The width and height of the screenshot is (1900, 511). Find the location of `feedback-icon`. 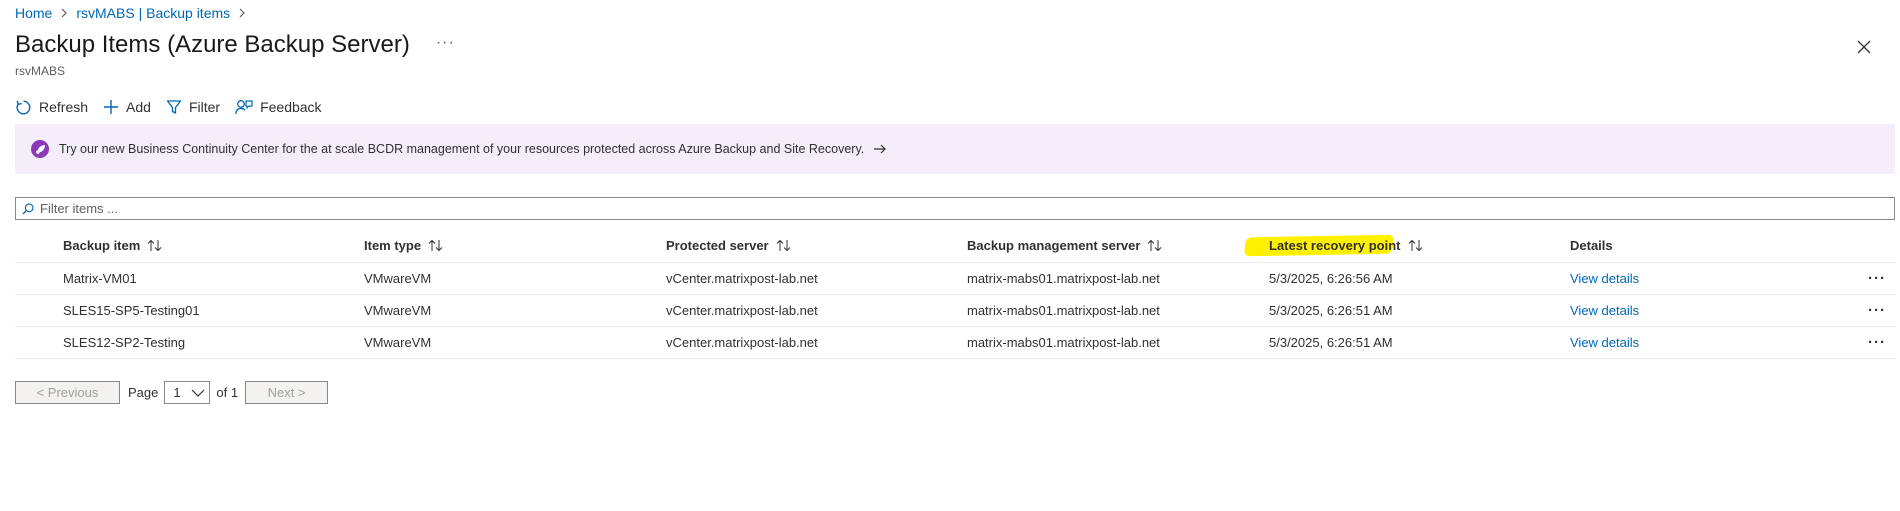

feedback-icon is located at coordinates (244, 106).